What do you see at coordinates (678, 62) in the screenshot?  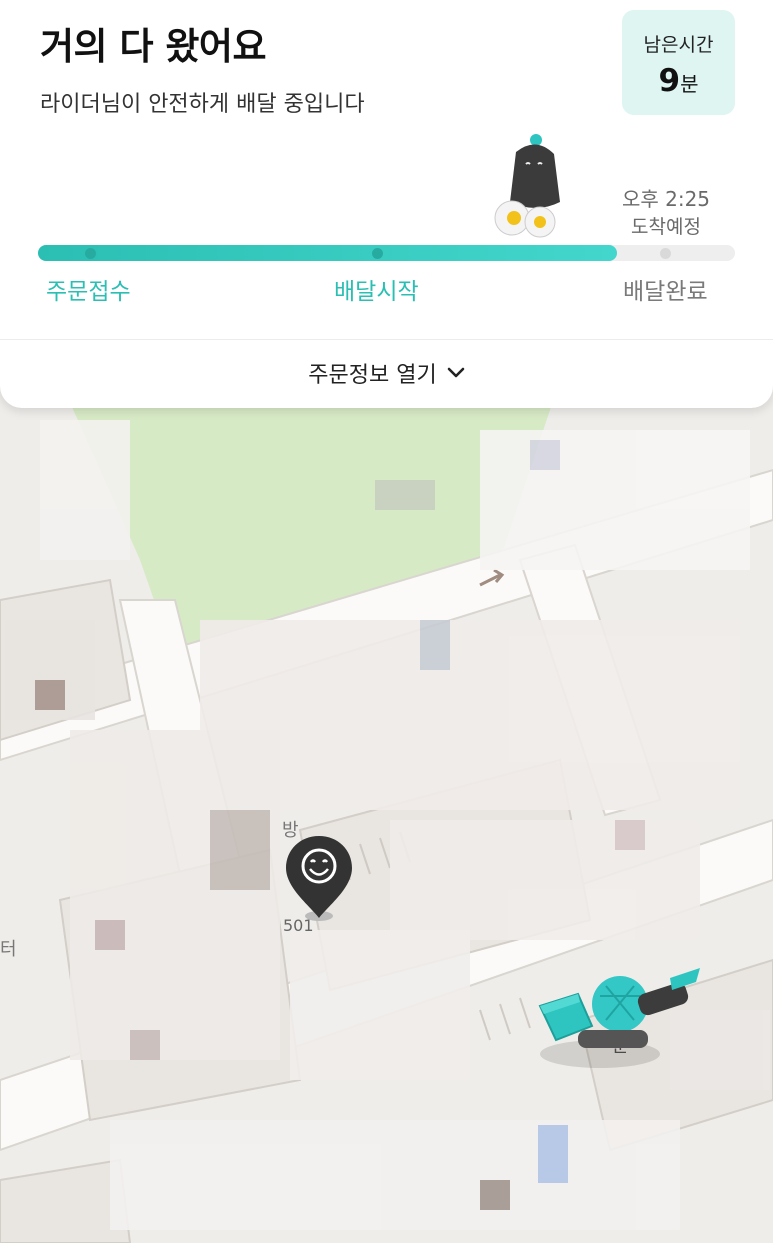 I see `remaining-time-box: 남은시간 9분` at bounding box center [678, 62].